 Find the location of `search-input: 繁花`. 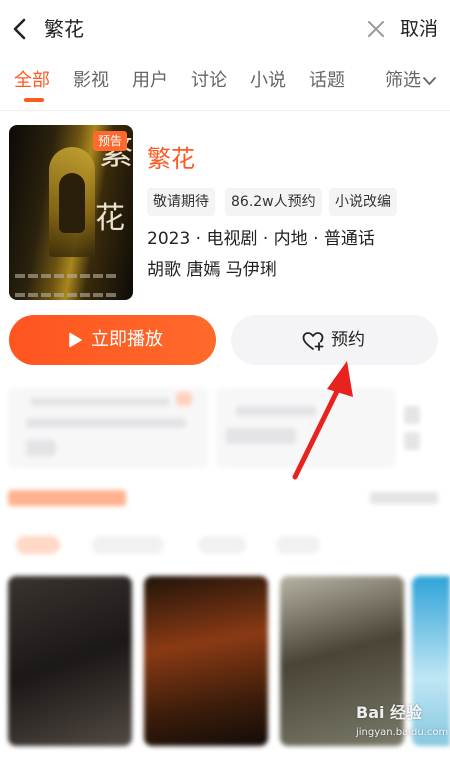

search-input: 繁花 is located at coordinates (64, 29).